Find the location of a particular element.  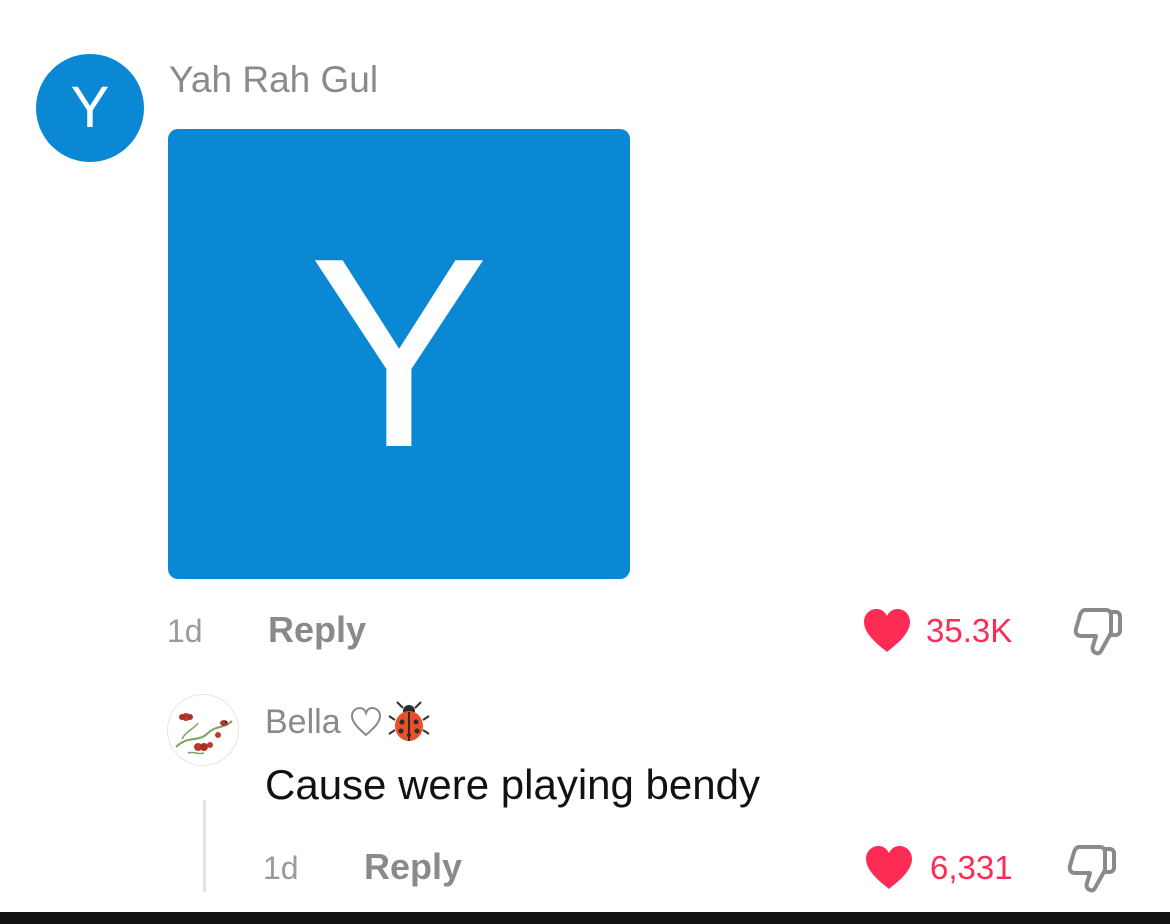

comment-timestamp: 1d is located at coordinates (185, 631).